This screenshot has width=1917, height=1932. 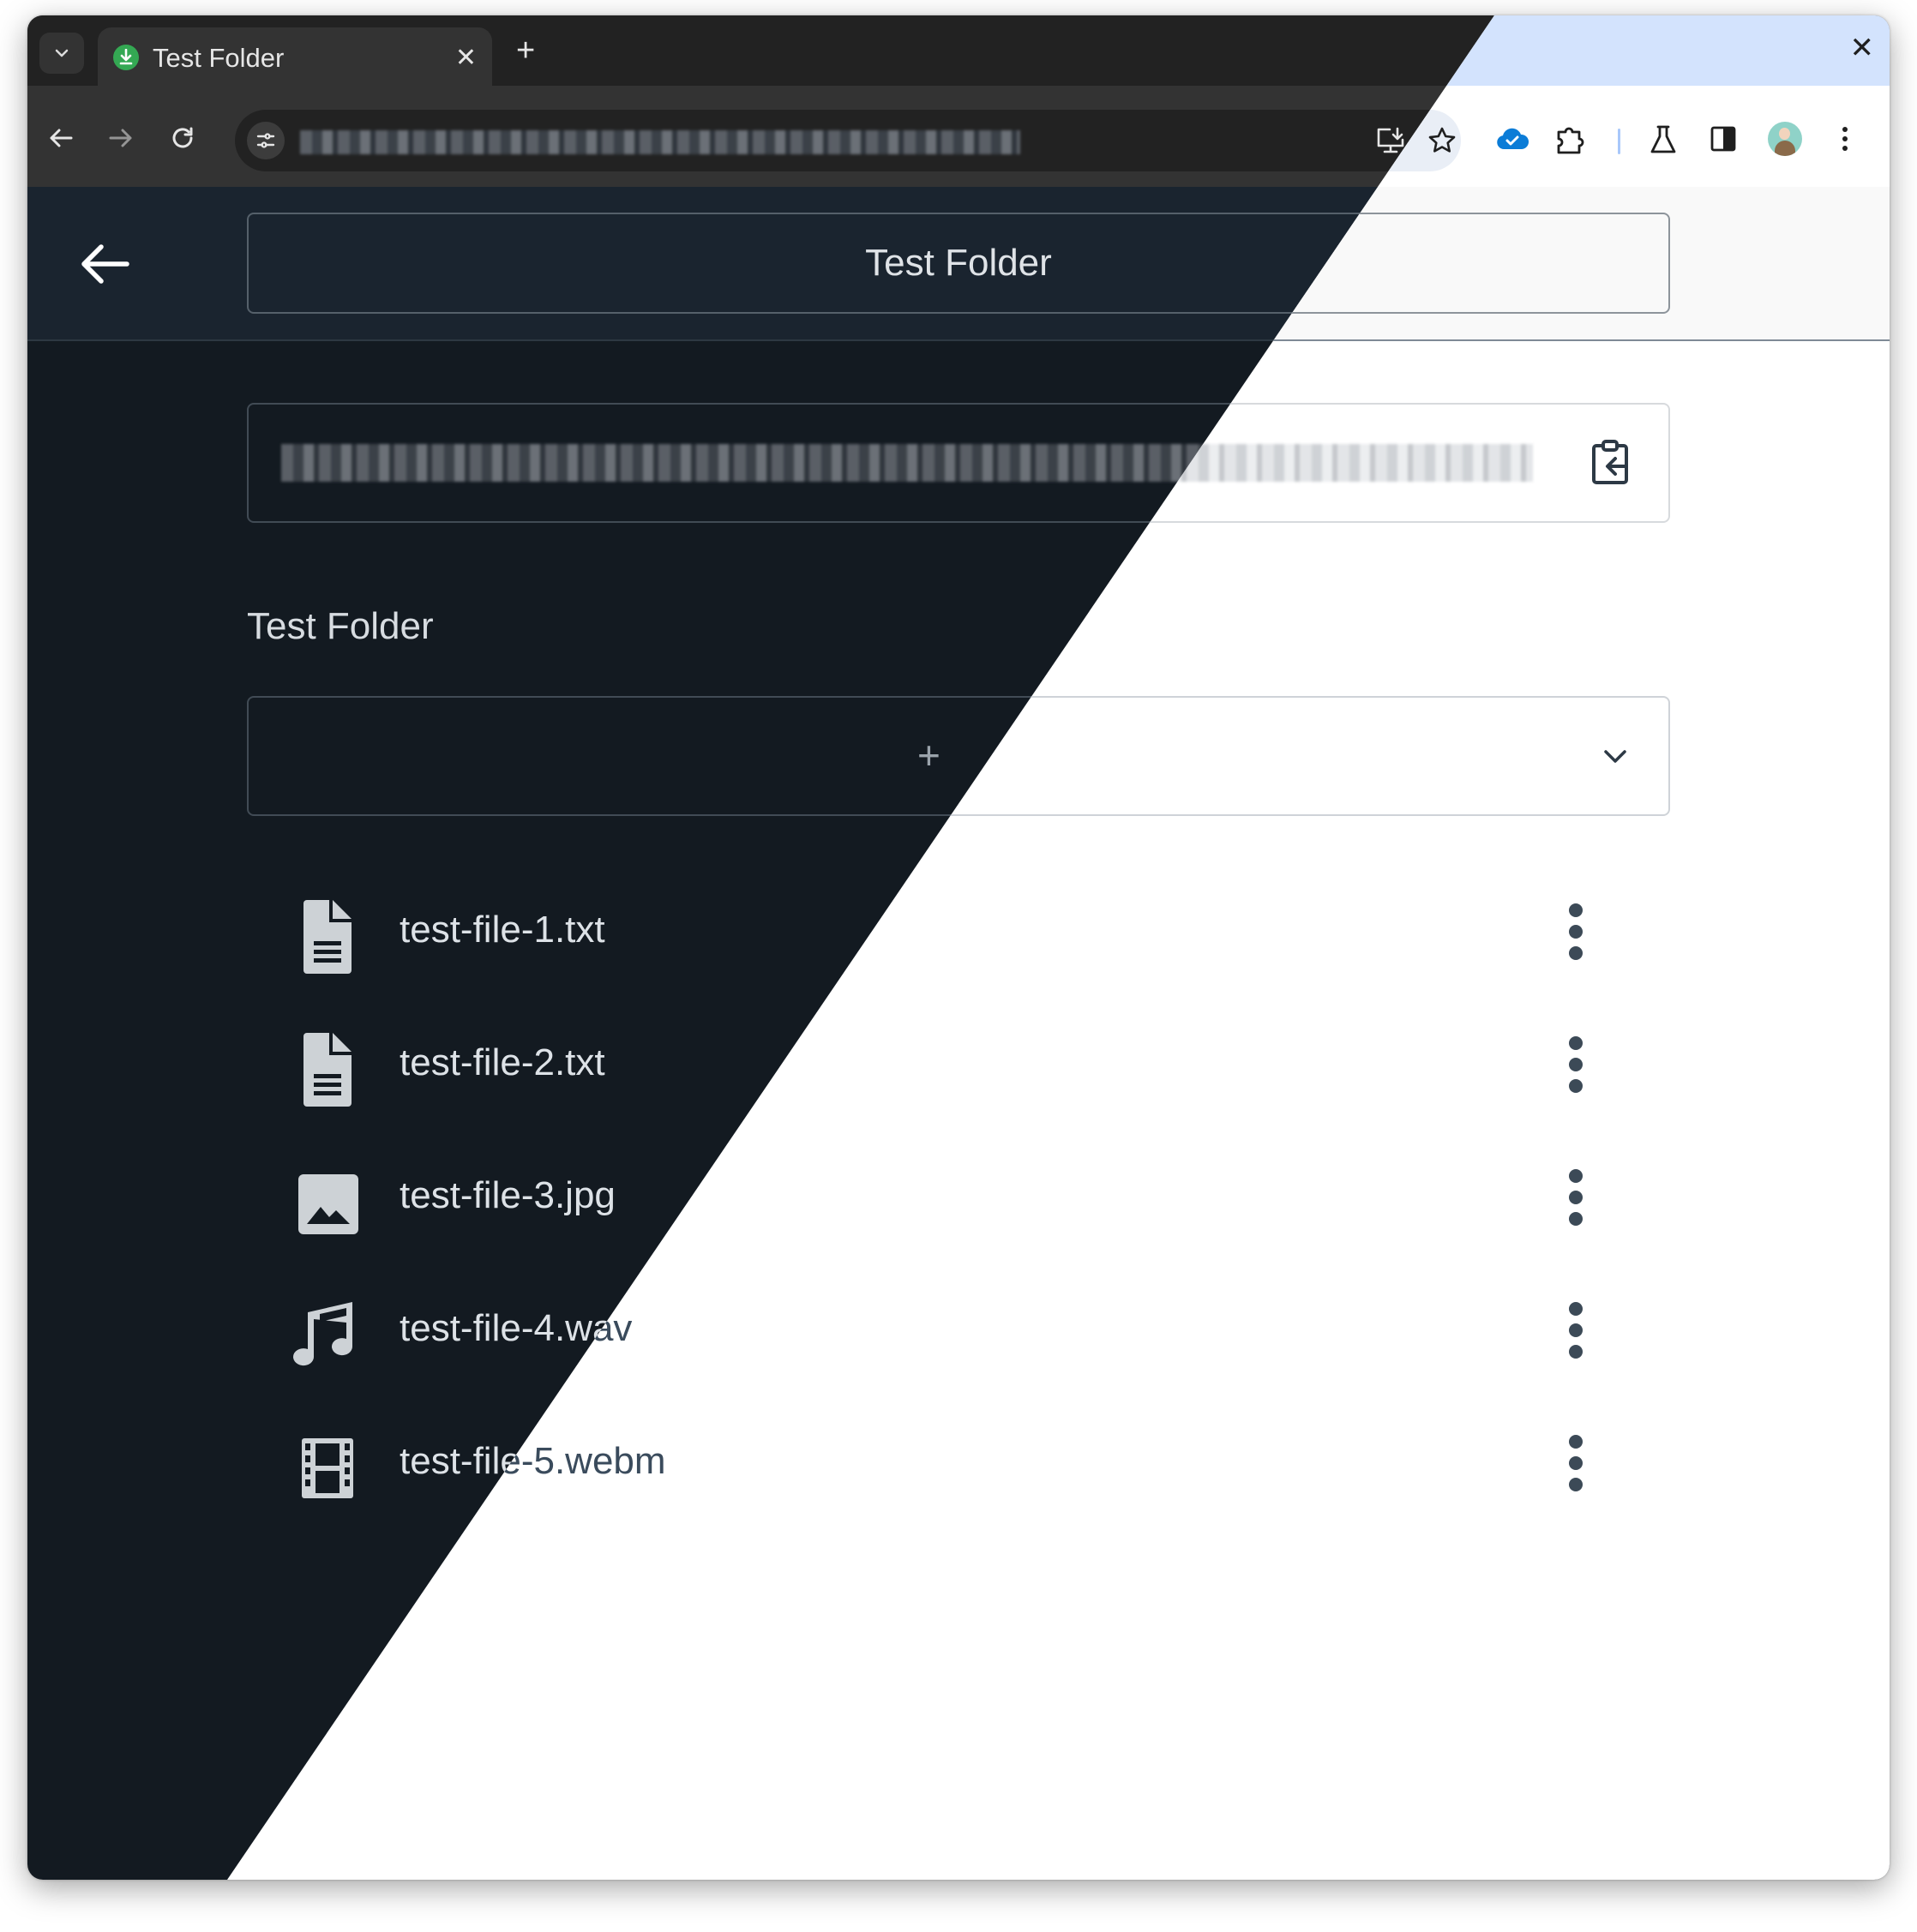 What do you see at coordinates (660, 142) in the screenshot?
I see `url-text-redacted` at bounding box center [660, 142].